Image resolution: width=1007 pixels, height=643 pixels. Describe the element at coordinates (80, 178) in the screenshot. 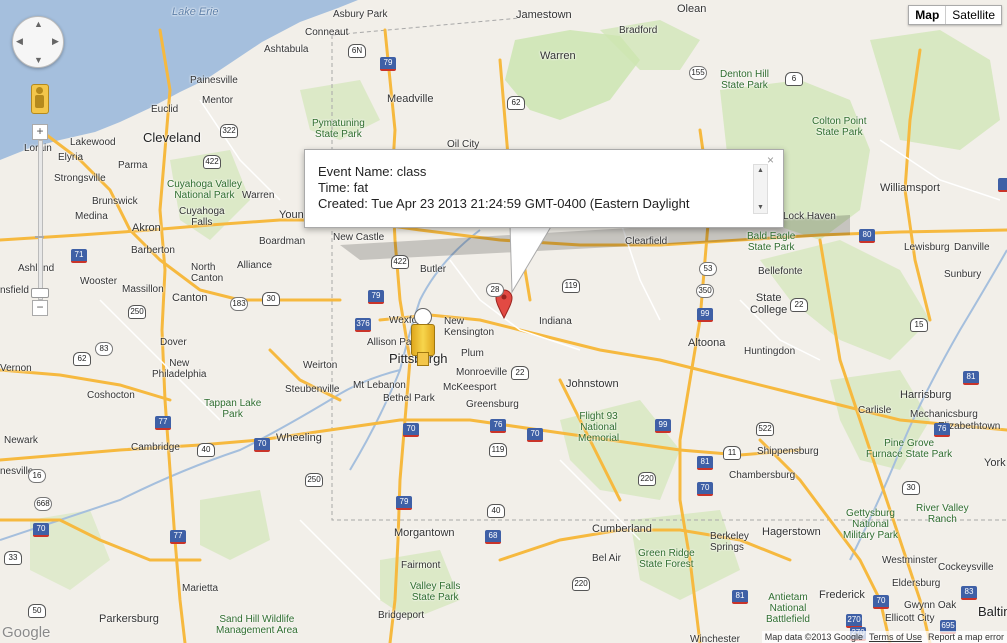

I see `city-label: Strongsville` at that location.